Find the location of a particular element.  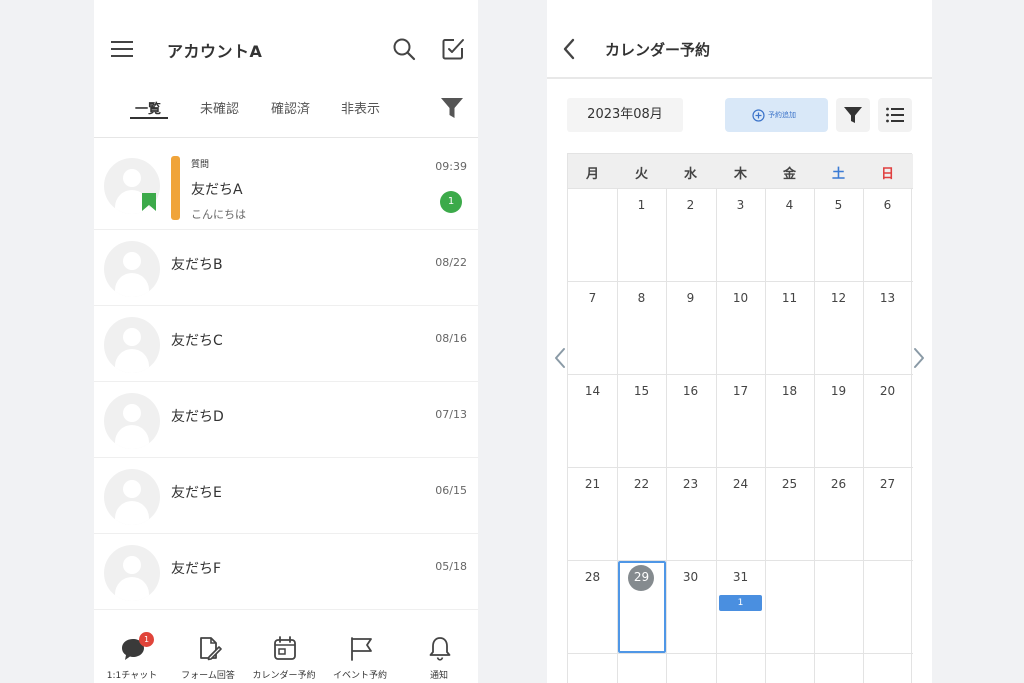

day-12: 12 is located at coordinates (838, 298).